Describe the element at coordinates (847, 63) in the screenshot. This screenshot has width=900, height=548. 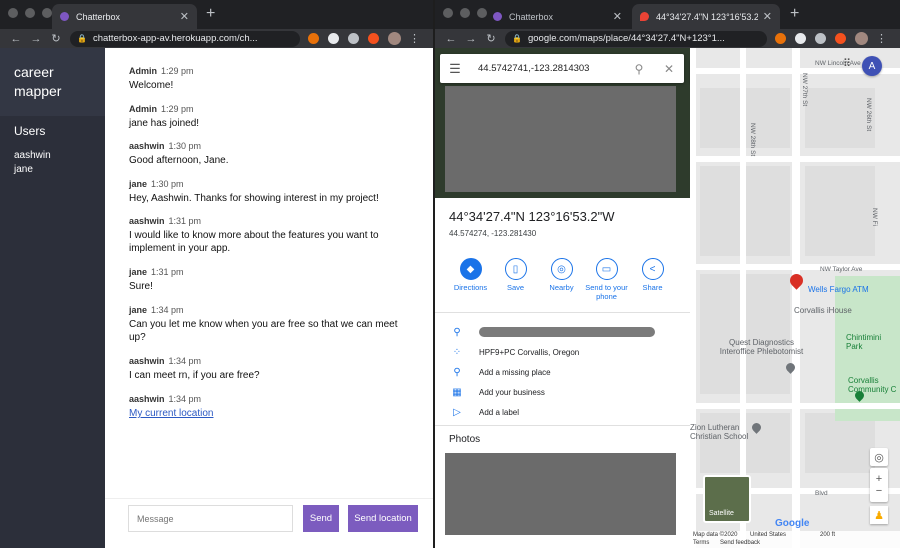
I see `apps-grid-icon: ⠿` at that location.